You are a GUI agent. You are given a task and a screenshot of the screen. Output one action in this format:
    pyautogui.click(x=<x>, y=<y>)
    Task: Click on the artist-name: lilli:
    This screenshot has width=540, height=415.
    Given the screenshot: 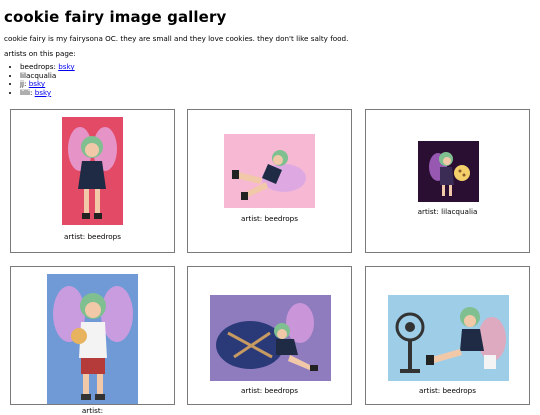 What is the action you would take?
    pyautogui.click(x=26, y=92)
    